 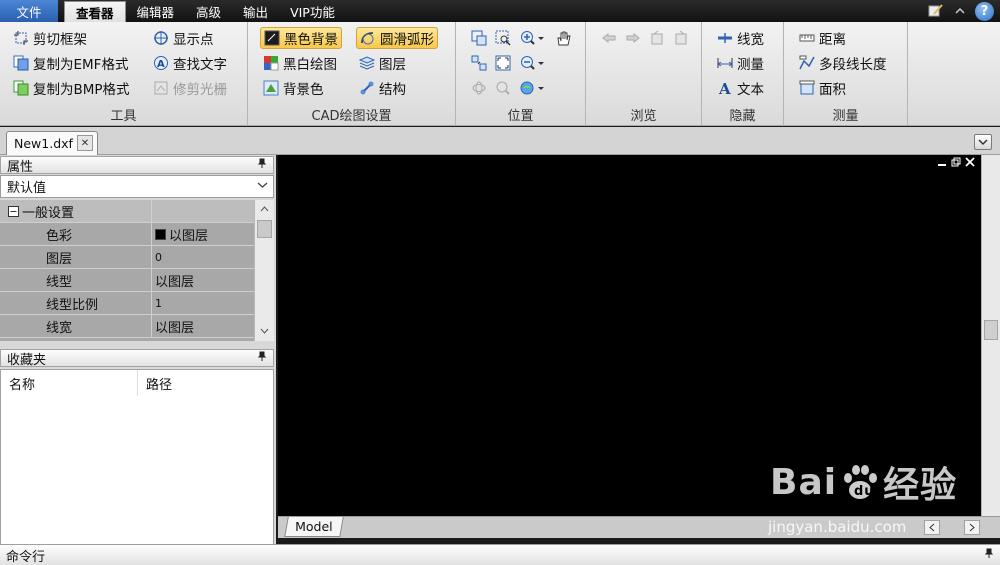 I want to click on property-value-cell: 以图层, so click(x=203, y=234).